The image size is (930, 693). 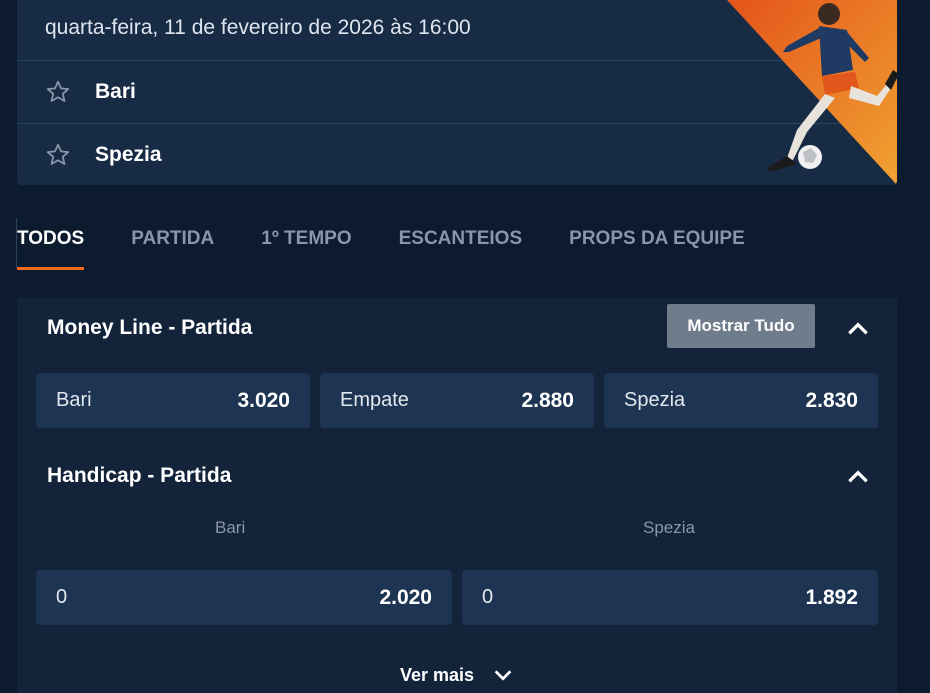 What do you see at coordinates (457, 328) in the screenshot?
I see `money-line-header: Money Line - Partida Mostrar Tudo` at bounding box center [457, 328].